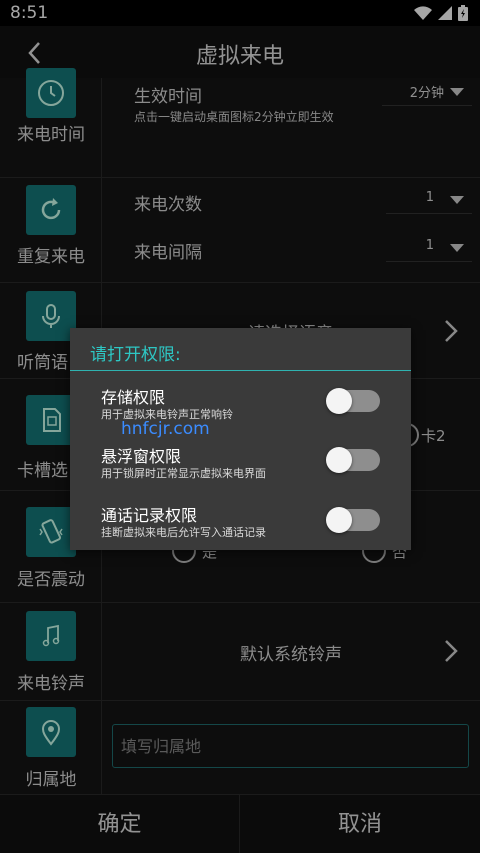 Image resolution: width=480 pixels, height=853 pixels. What do you see at coordinates (165, 429) in the screenshot?
I see `watermark-text: hnfcjr.com` at bounding box center [165, 429].